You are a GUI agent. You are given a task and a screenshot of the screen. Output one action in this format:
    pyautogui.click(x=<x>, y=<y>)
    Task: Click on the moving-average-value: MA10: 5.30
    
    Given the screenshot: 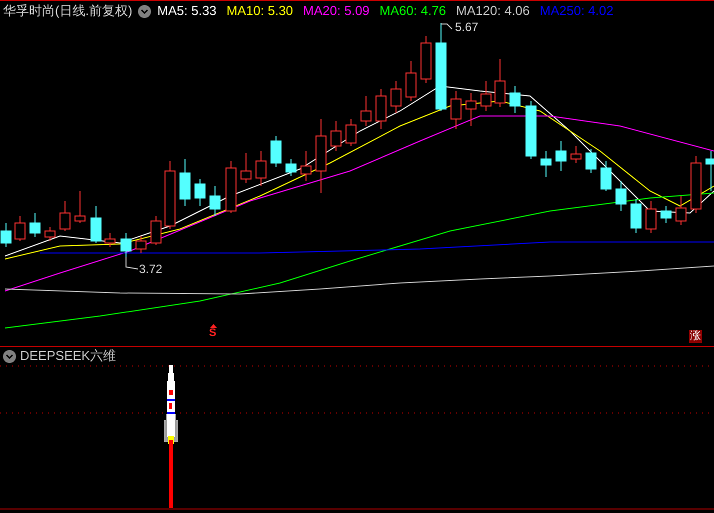 What is the action you would take?
    pyautogui.click(x=260, y=11)
    